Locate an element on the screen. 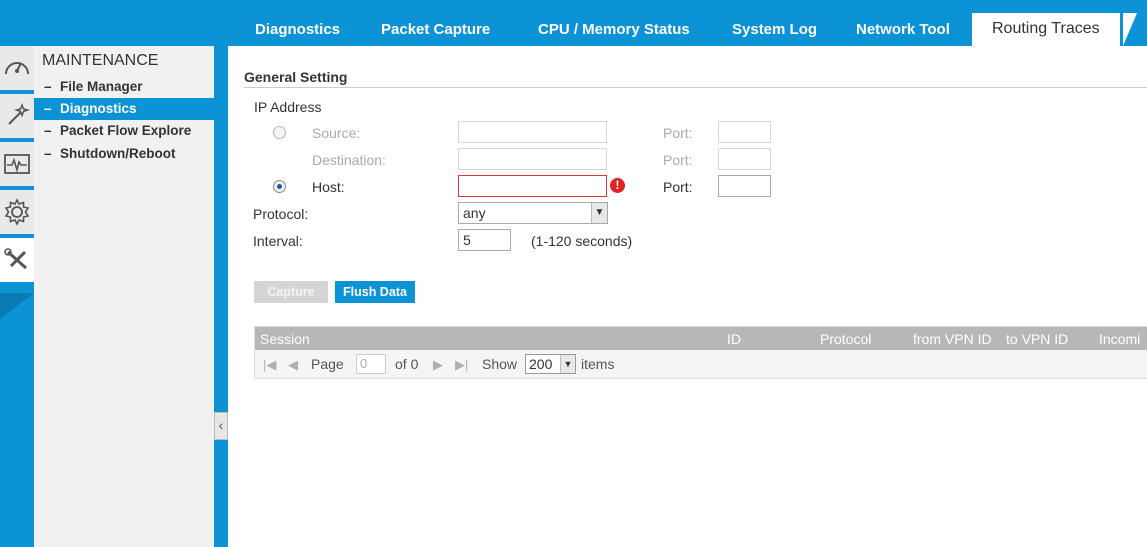 The image size is (1147, 547). page-number-input: 0 is located at coordinates (371, 364).